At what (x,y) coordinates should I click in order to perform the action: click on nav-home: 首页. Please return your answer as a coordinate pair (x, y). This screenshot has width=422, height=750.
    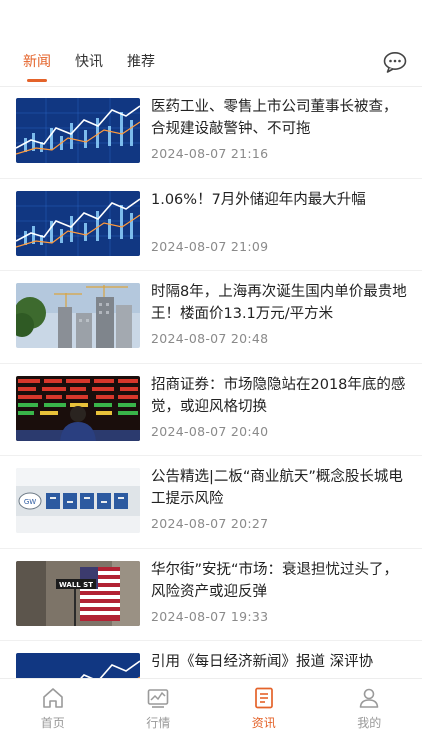
    Looking at the image, I should click on (53, 714).